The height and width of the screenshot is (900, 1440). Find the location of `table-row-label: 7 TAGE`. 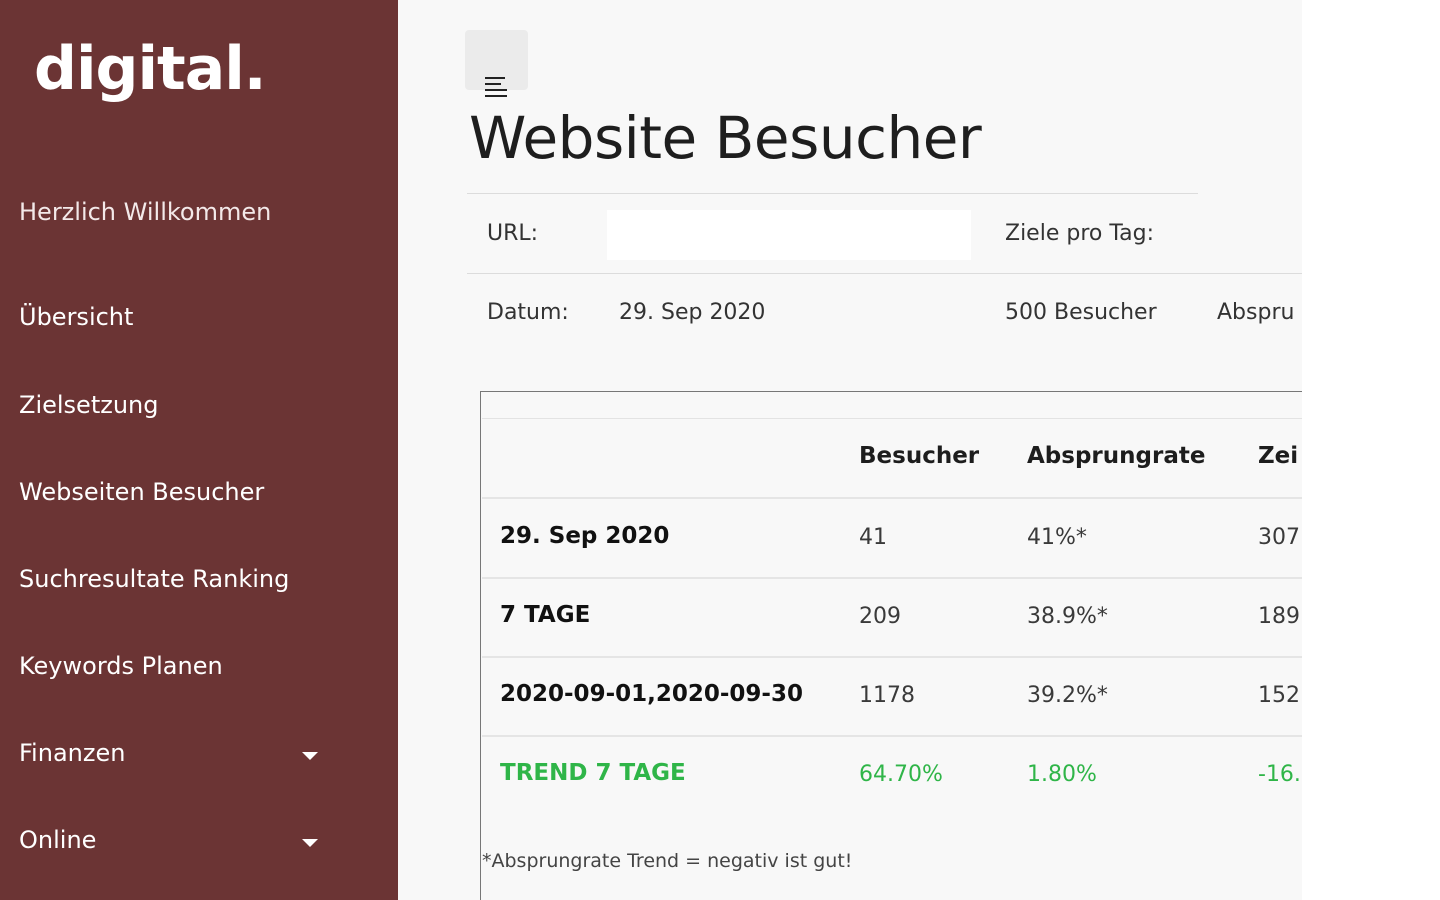

table-row-label: 7 TAGE is located at coordinates (545, 615).